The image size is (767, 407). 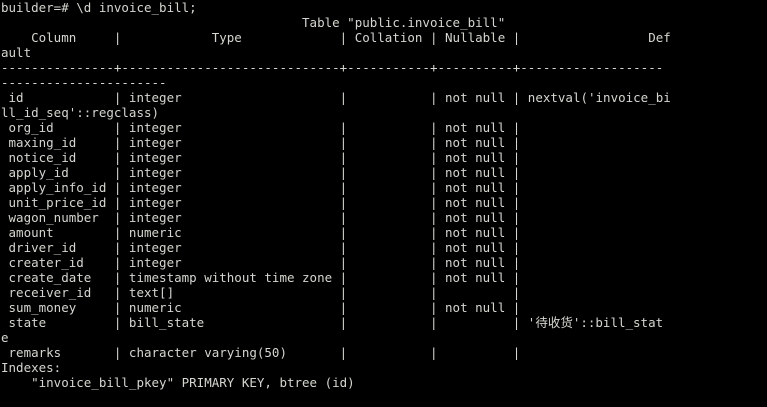 I want to click on table-row: unit_price_id | integer | | not null |, so click(x=261, y=202).